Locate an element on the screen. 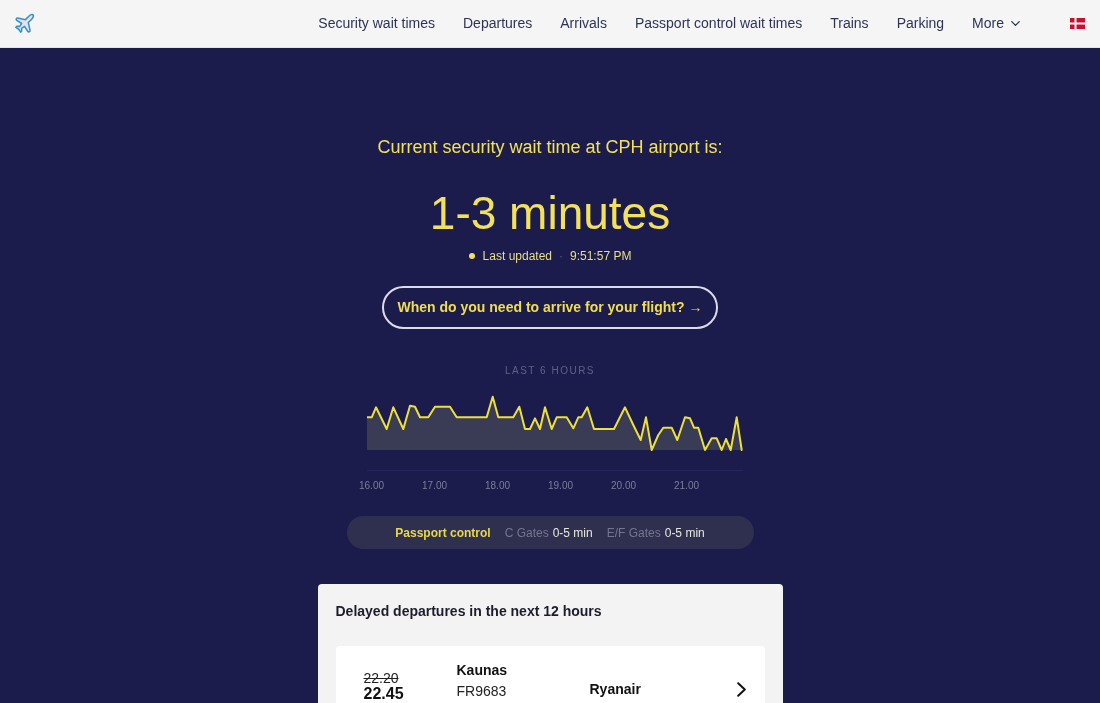  x-axis-label: 19.00 is located at coordinates (560, 486).